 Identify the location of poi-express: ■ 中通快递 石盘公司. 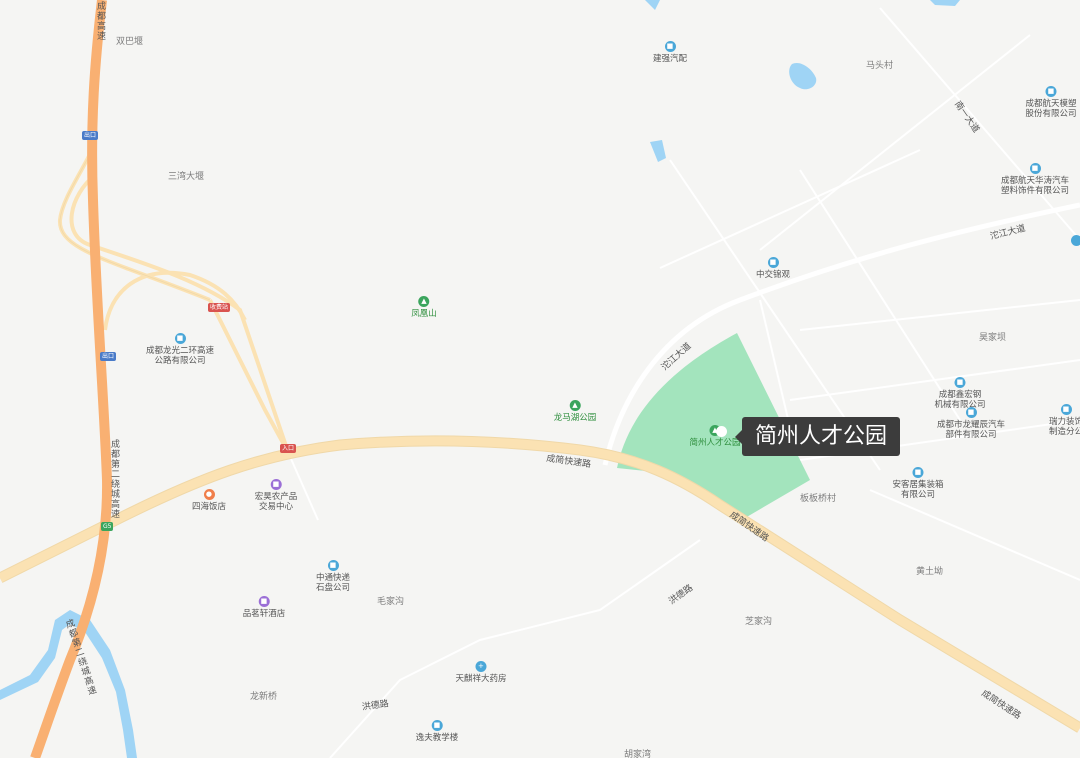
(333, 576).